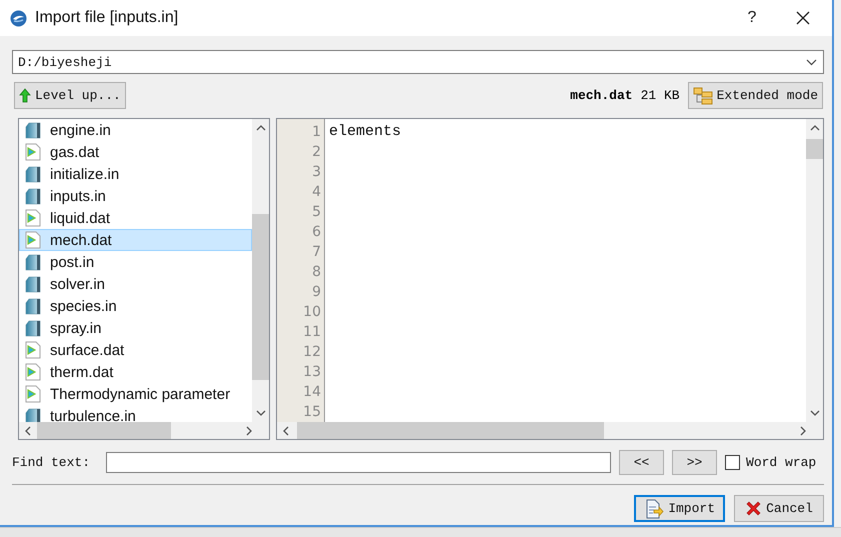 This screenshot has height=537, width=841. Describe the element at coordinates (135, 130) in the screenshot. I see `file-item: engine.in` at that location.